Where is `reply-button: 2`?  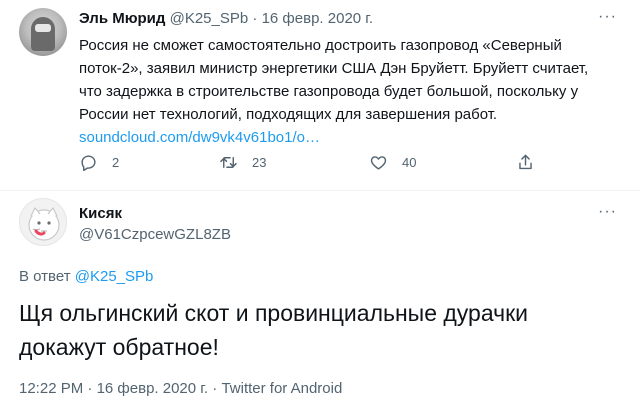 reply-button: 2 is located at coordinates (99, 162).